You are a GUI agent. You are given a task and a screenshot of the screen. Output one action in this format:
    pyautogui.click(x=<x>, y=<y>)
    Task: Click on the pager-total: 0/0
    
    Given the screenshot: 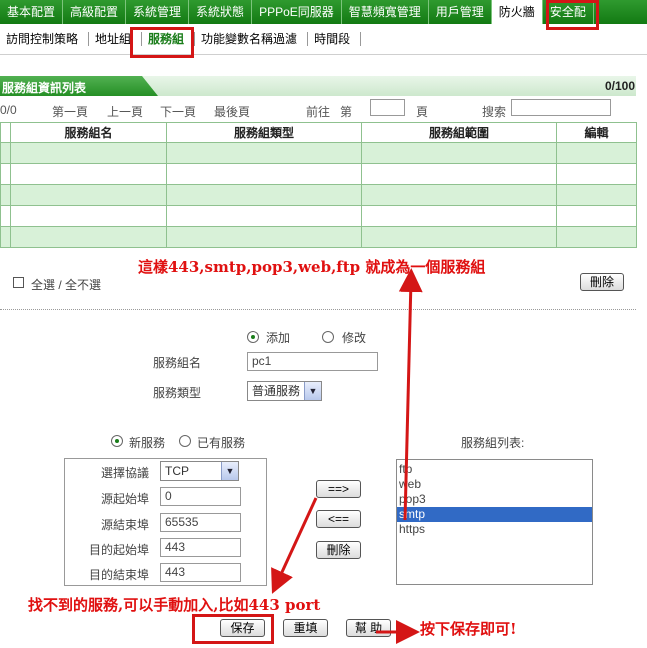 What is the action you would take?
    pyautogui.click(x=8, y=110)
    